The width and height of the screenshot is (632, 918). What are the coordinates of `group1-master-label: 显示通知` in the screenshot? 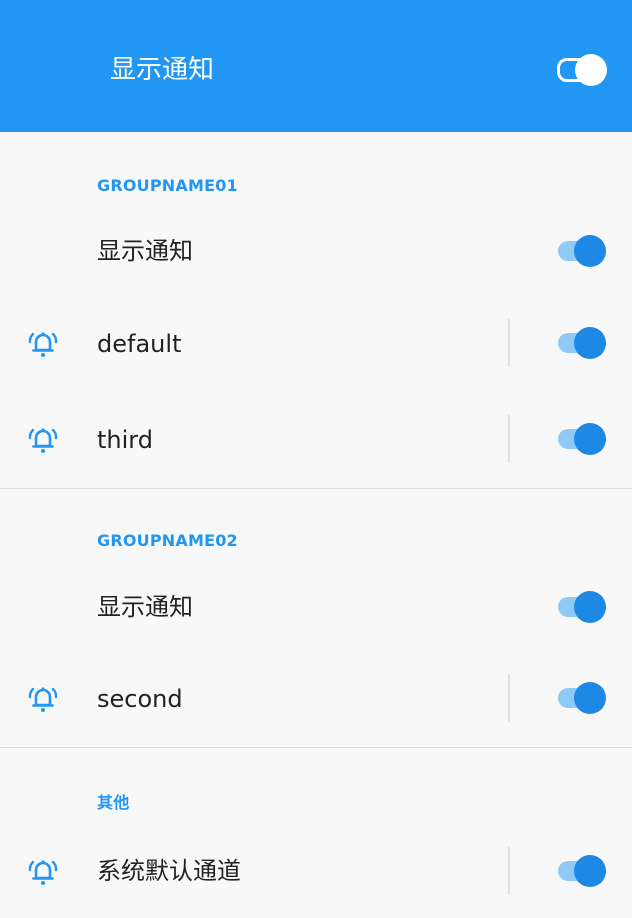 It's located at (145, 251).